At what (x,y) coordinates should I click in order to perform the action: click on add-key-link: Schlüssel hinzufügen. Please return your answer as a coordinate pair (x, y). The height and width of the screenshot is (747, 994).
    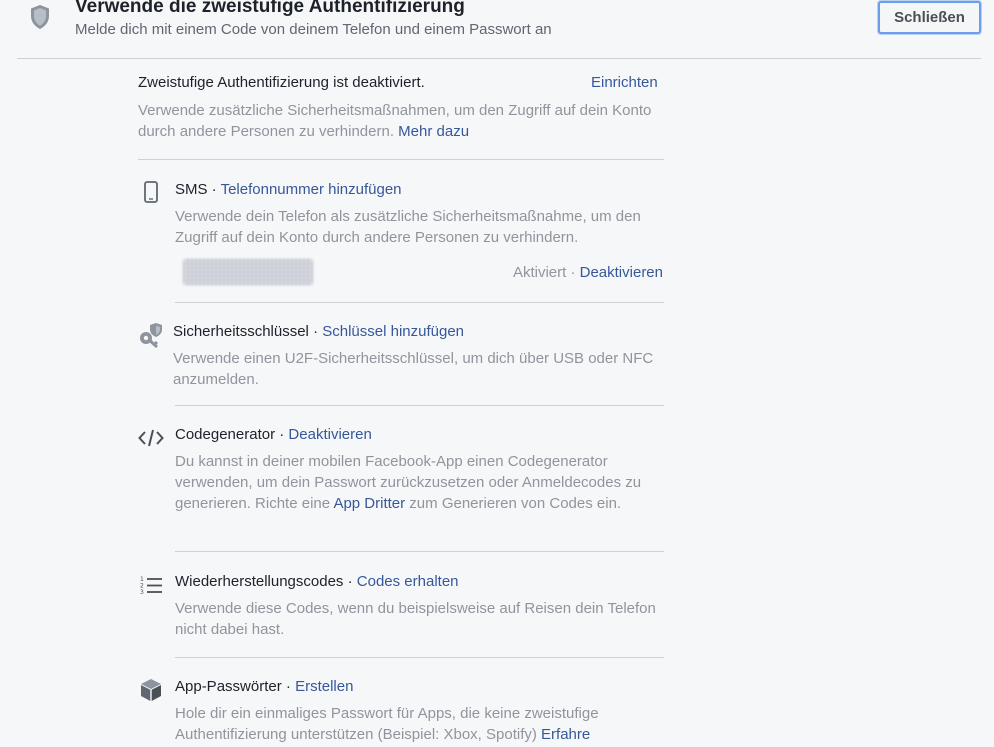
    Looking at the image, I should click on (393, 331).